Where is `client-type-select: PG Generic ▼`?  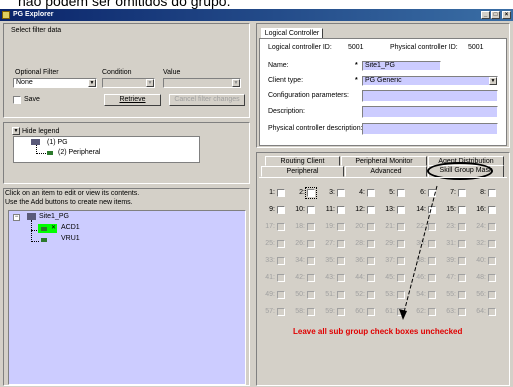 client-type-select: PG Generic ▼ is located at coordinates (430, 81).